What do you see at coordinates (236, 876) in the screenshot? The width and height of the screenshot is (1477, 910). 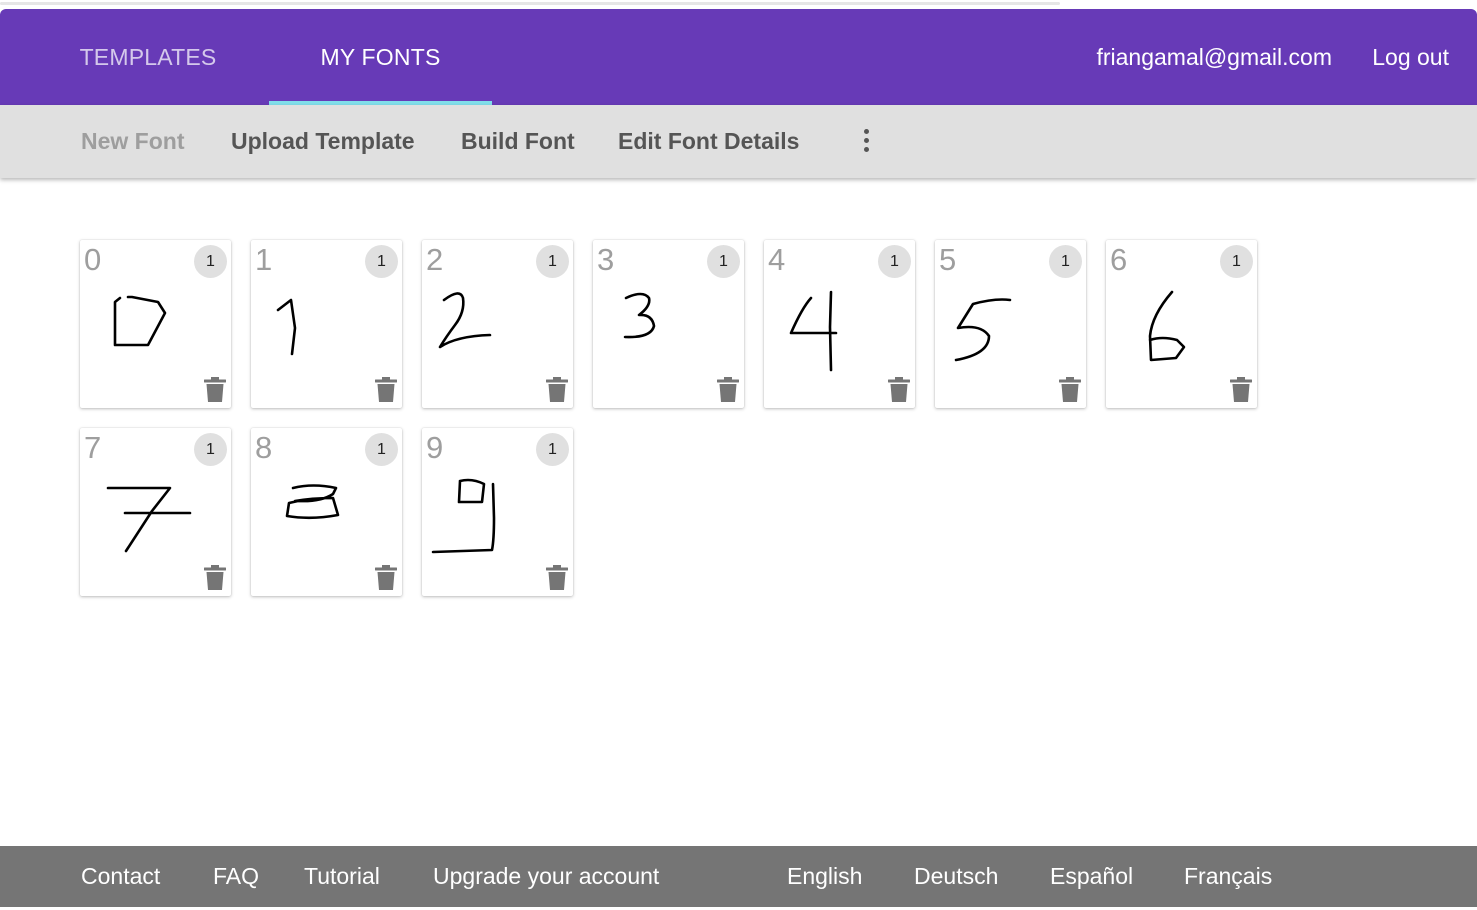 I see `footer-faq-link: FAQ` at bounding box center [236, 876].